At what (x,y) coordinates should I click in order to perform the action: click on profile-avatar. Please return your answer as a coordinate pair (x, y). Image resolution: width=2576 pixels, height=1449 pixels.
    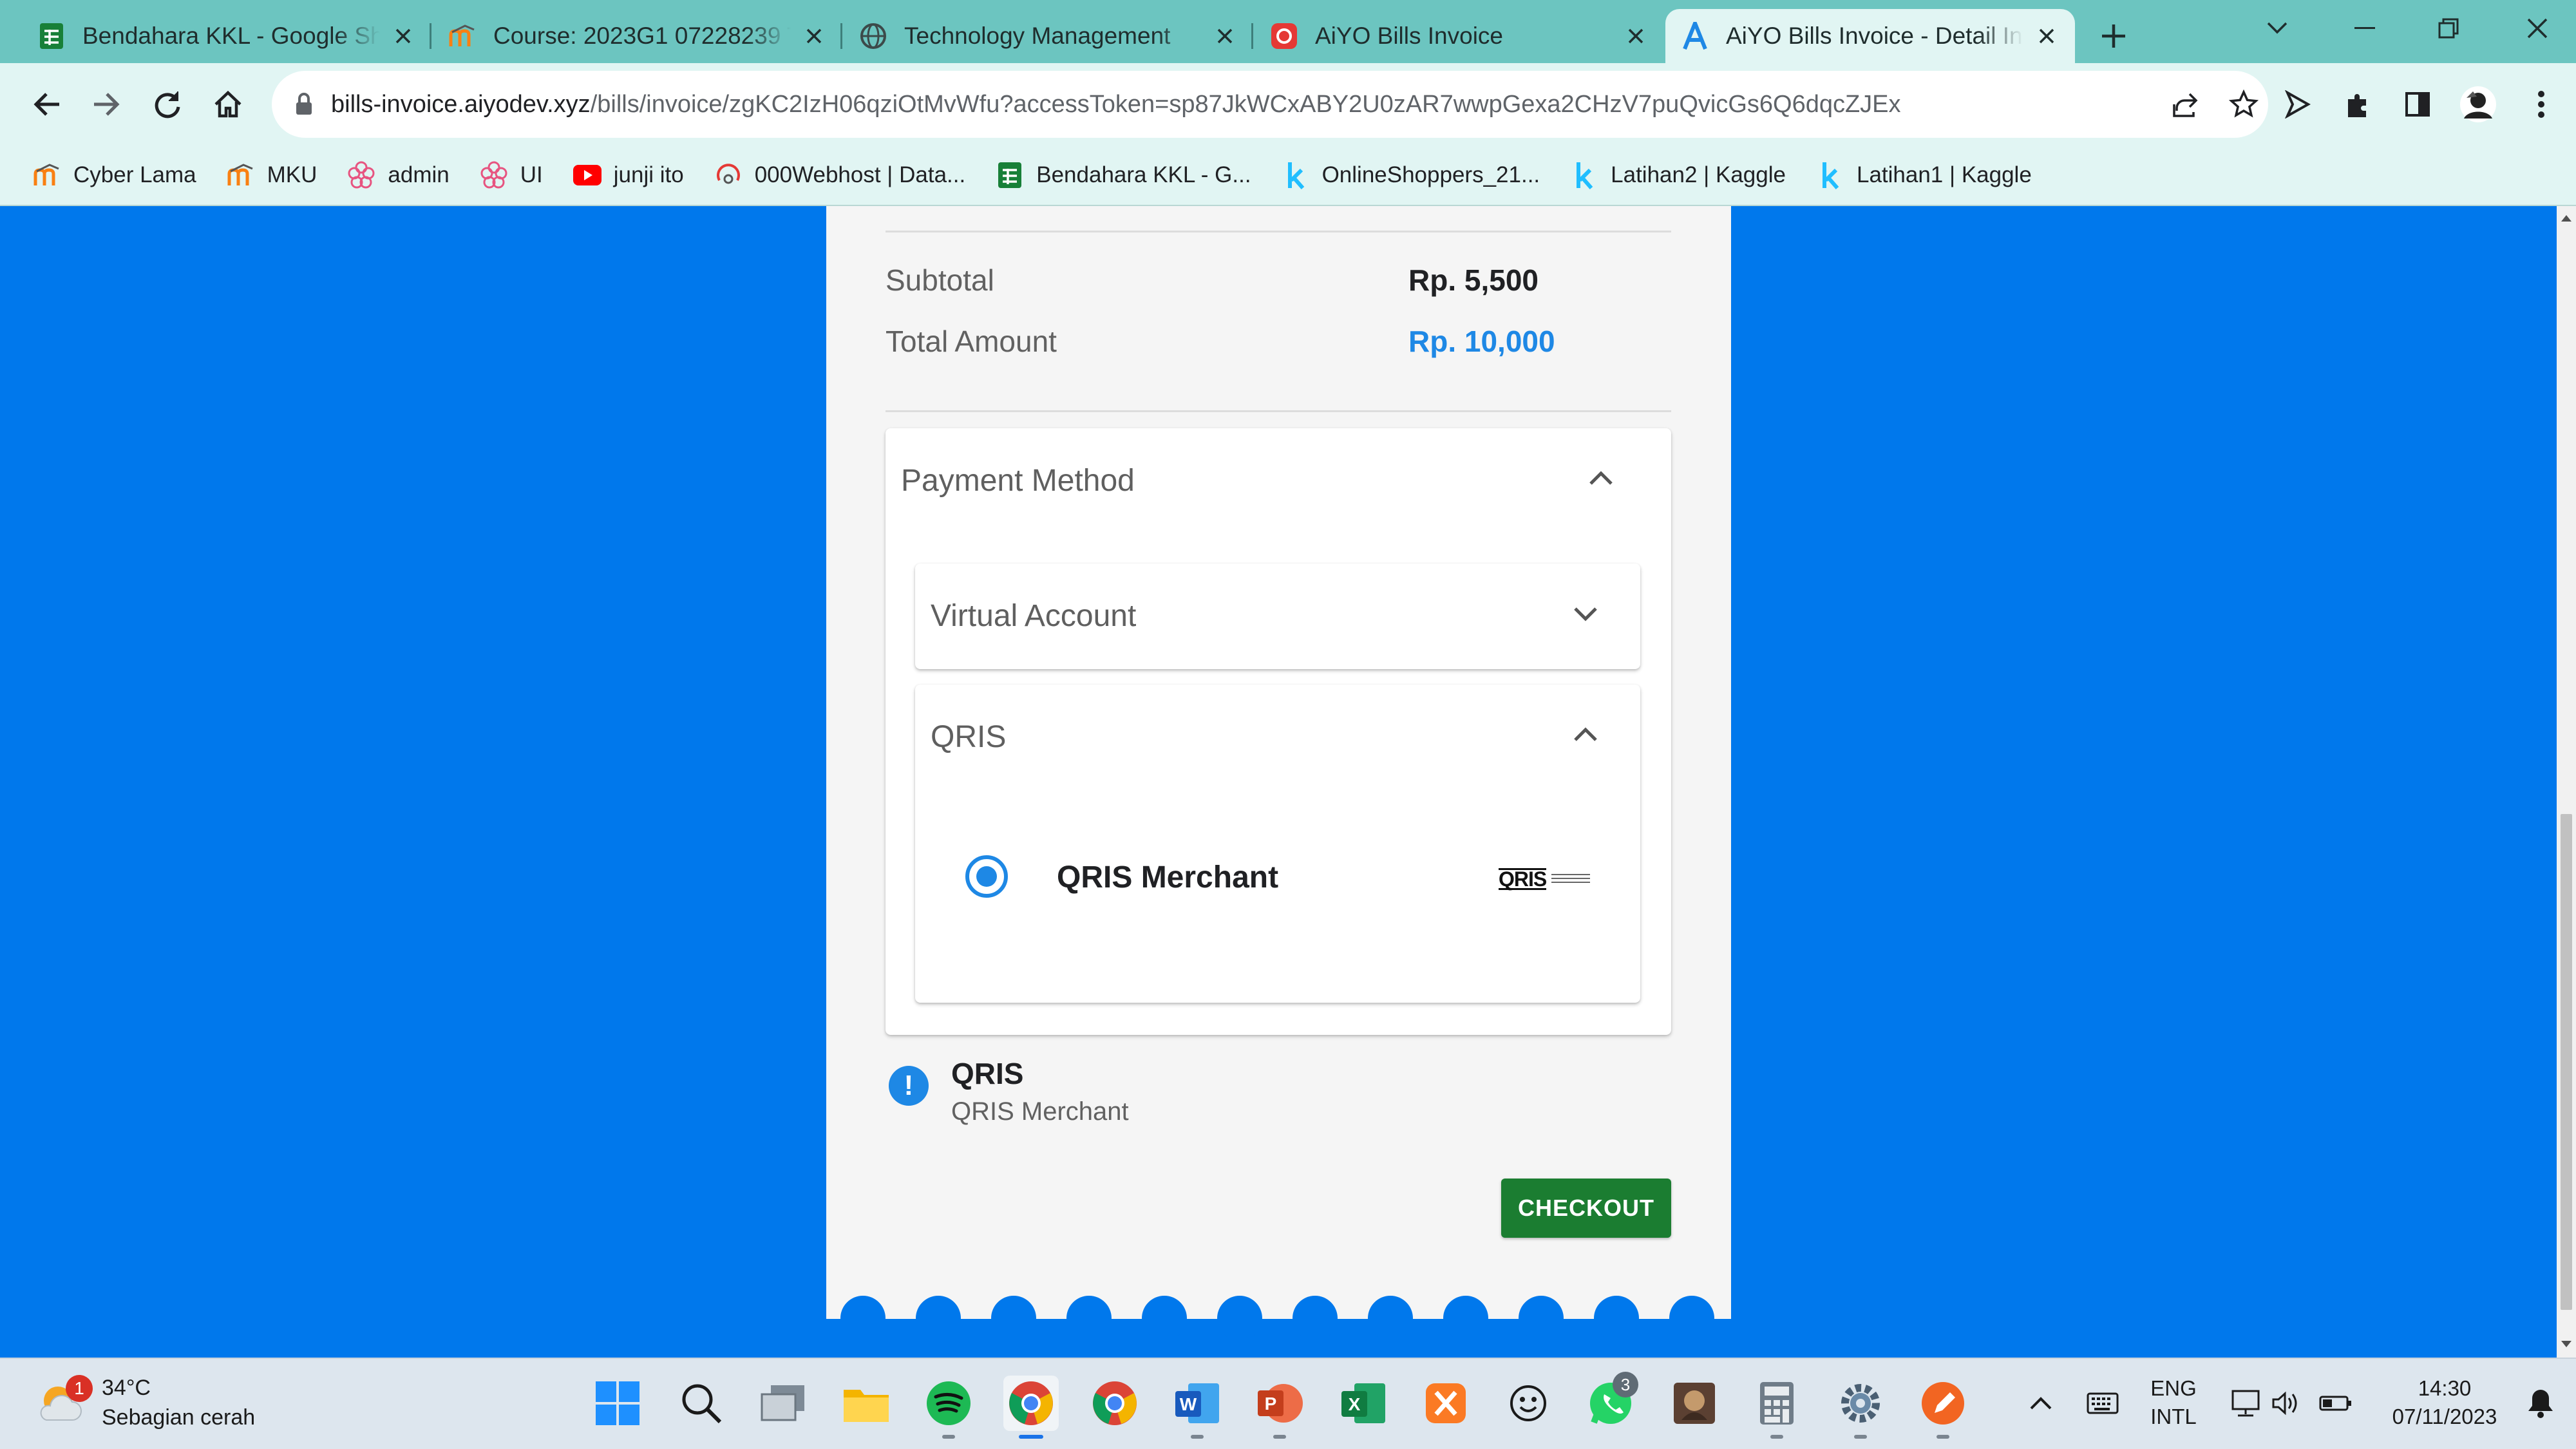
    Looking at the image, I should click on (2478, 104).